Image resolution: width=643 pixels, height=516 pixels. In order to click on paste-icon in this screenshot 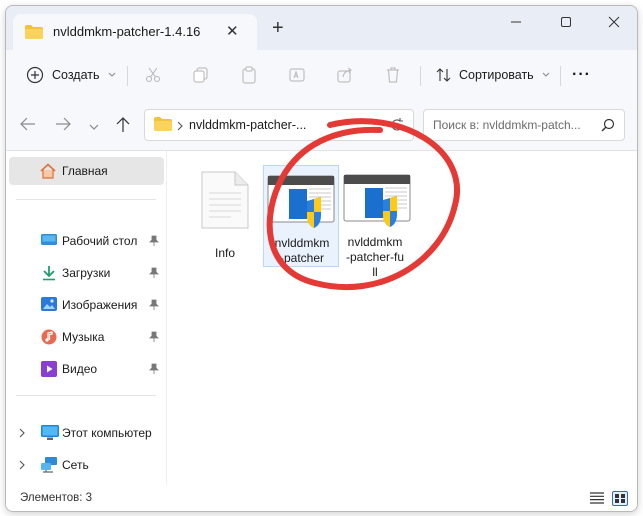, I will do `click(249, 75)`.